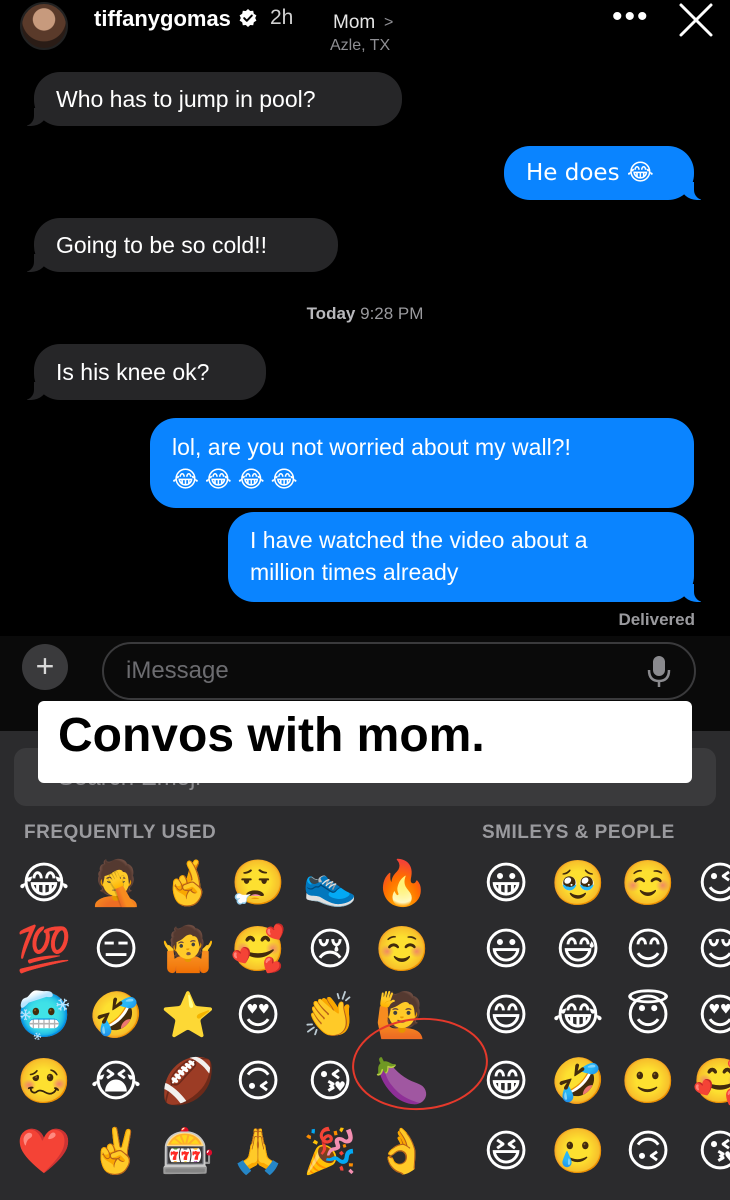 Image resolution: width=730 pixels, height=1200 pixels. What do you see at coordinates (162, 19) in the screenshot?
I see `story-username: tiffanygomas` at bounding box center [162, 19].